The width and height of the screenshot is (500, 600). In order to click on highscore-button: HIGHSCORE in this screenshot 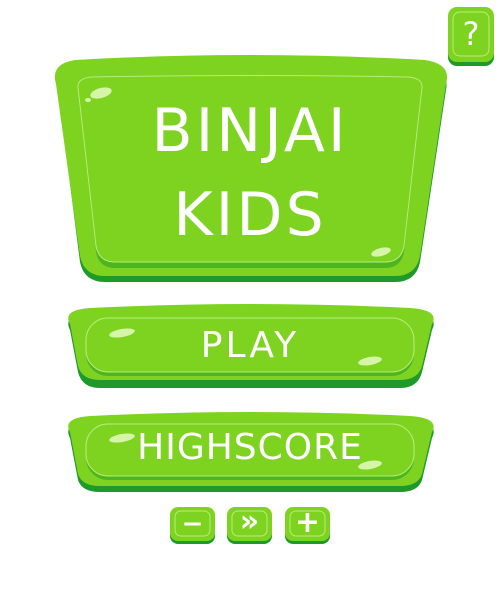, I will do `click(250, 452)`.